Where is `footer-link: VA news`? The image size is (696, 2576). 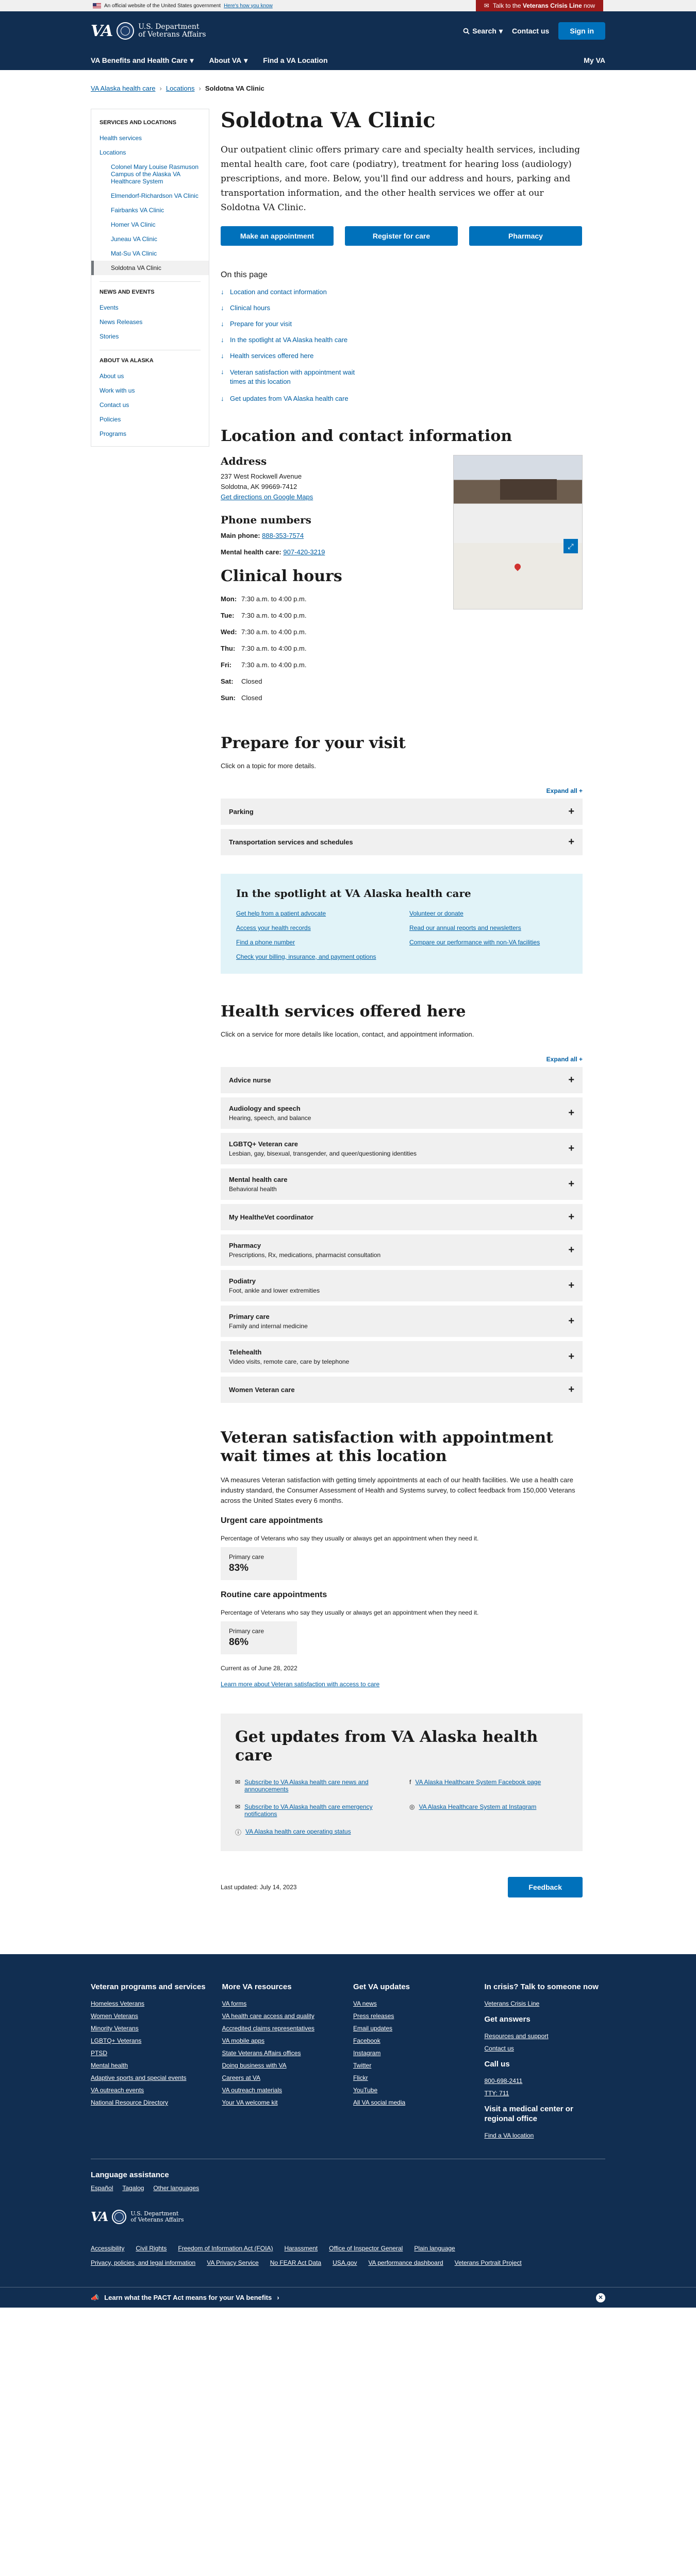
footer-link: VA news is located at coordinates (413, 2003).